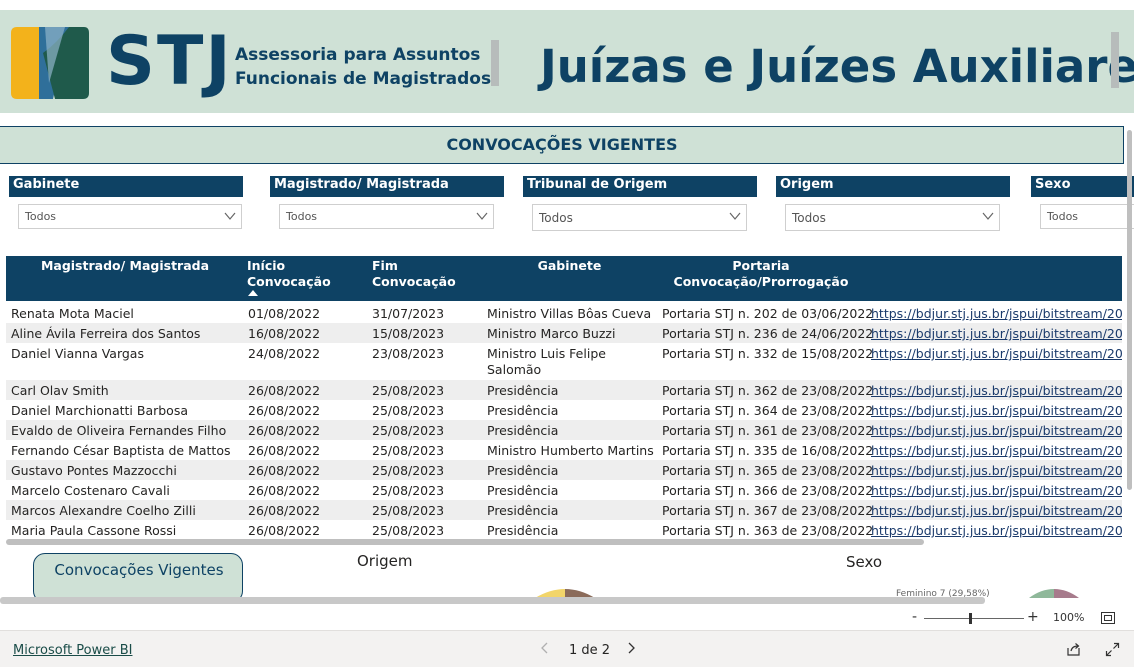 The width and height of the screenshot is (1134, 667). I want to click on cell-portaria: Portaria STJ n. 335 de 16/08/2022, so click(768, 450).